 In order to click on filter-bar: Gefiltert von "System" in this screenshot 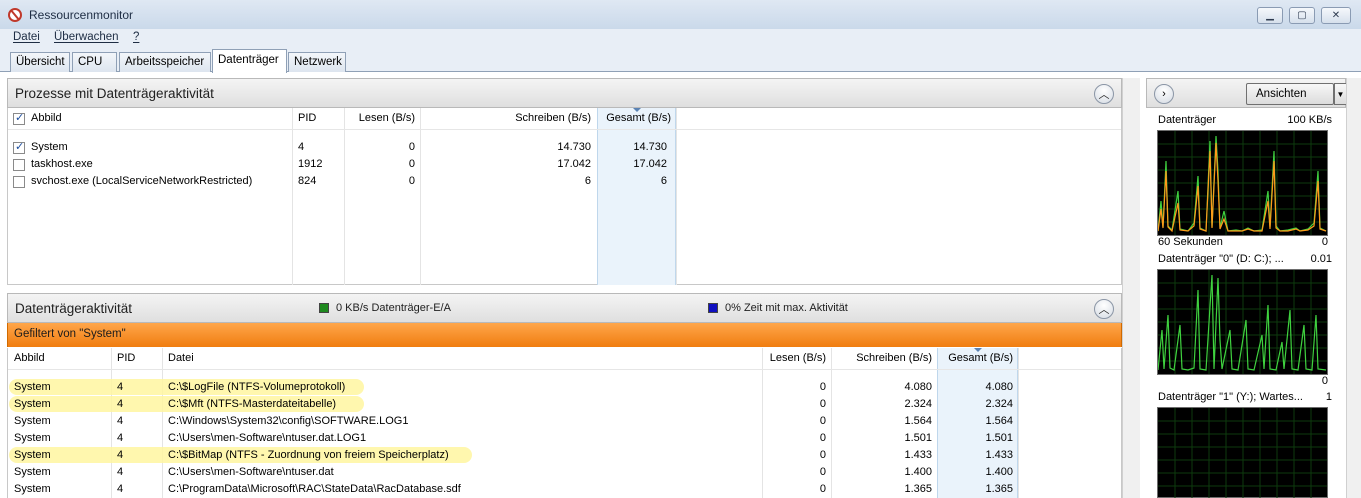, I will do `click(564, 335)`.